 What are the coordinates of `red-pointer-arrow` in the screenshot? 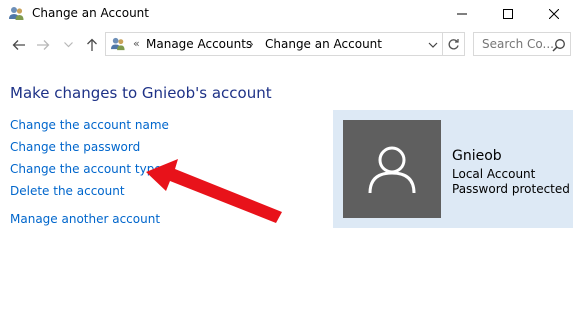 It's located at (214, 191).